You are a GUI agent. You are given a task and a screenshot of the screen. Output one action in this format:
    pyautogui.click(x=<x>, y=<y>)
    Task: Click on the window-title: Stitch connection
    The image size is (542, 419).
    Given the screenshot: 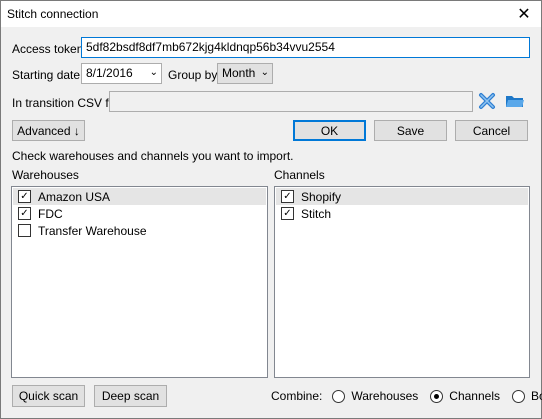 What is the action you would take?
    pyautogui.click(x=53, y=14)
    